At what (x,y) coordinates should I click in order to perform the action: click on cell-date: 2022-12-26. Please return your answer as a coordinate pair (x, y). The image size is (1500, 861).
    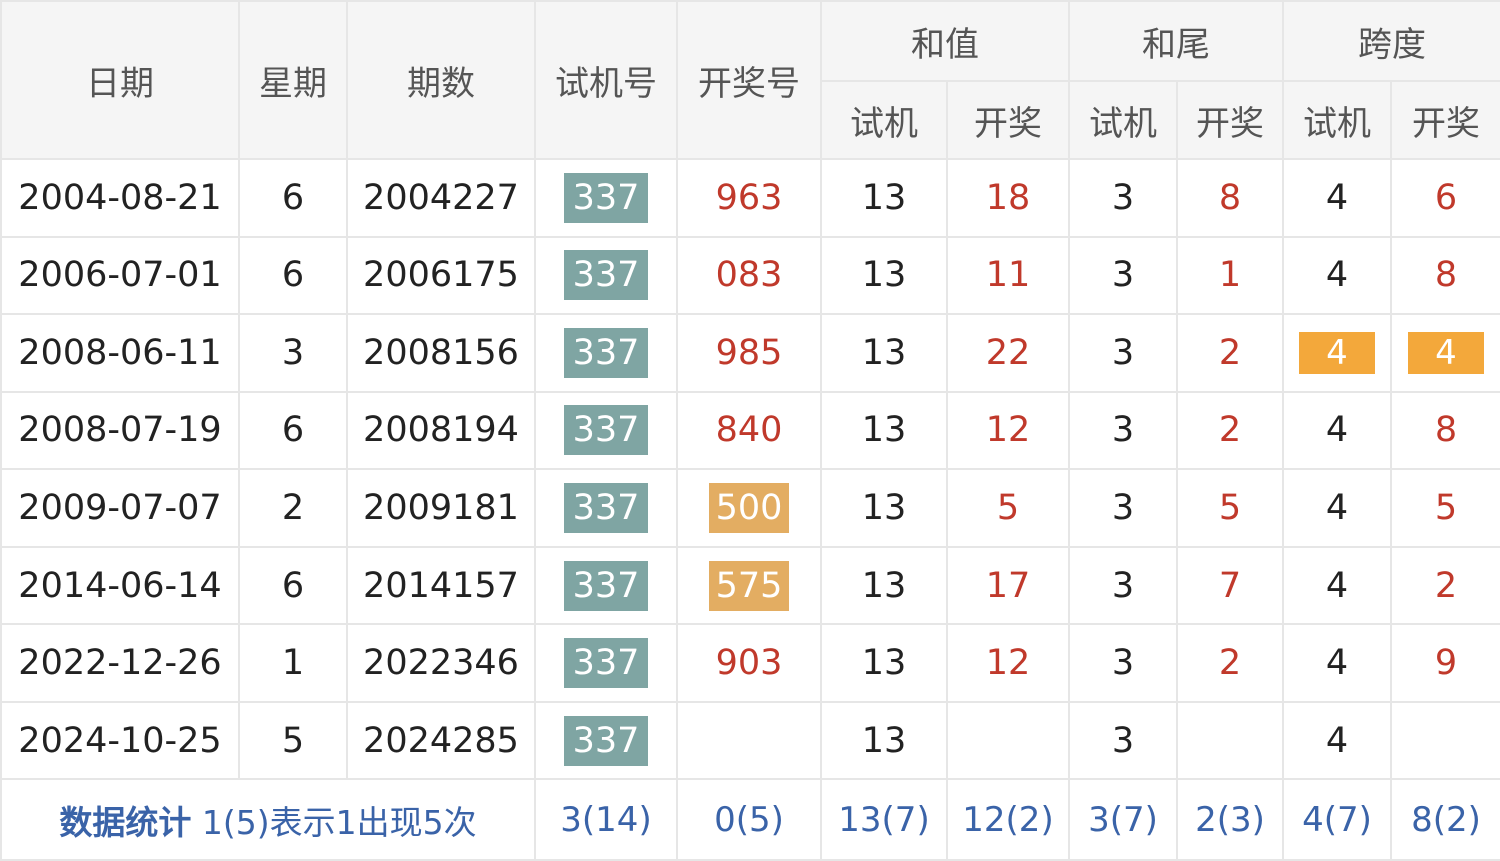
    Looking at the image, I should click on (120, 663).